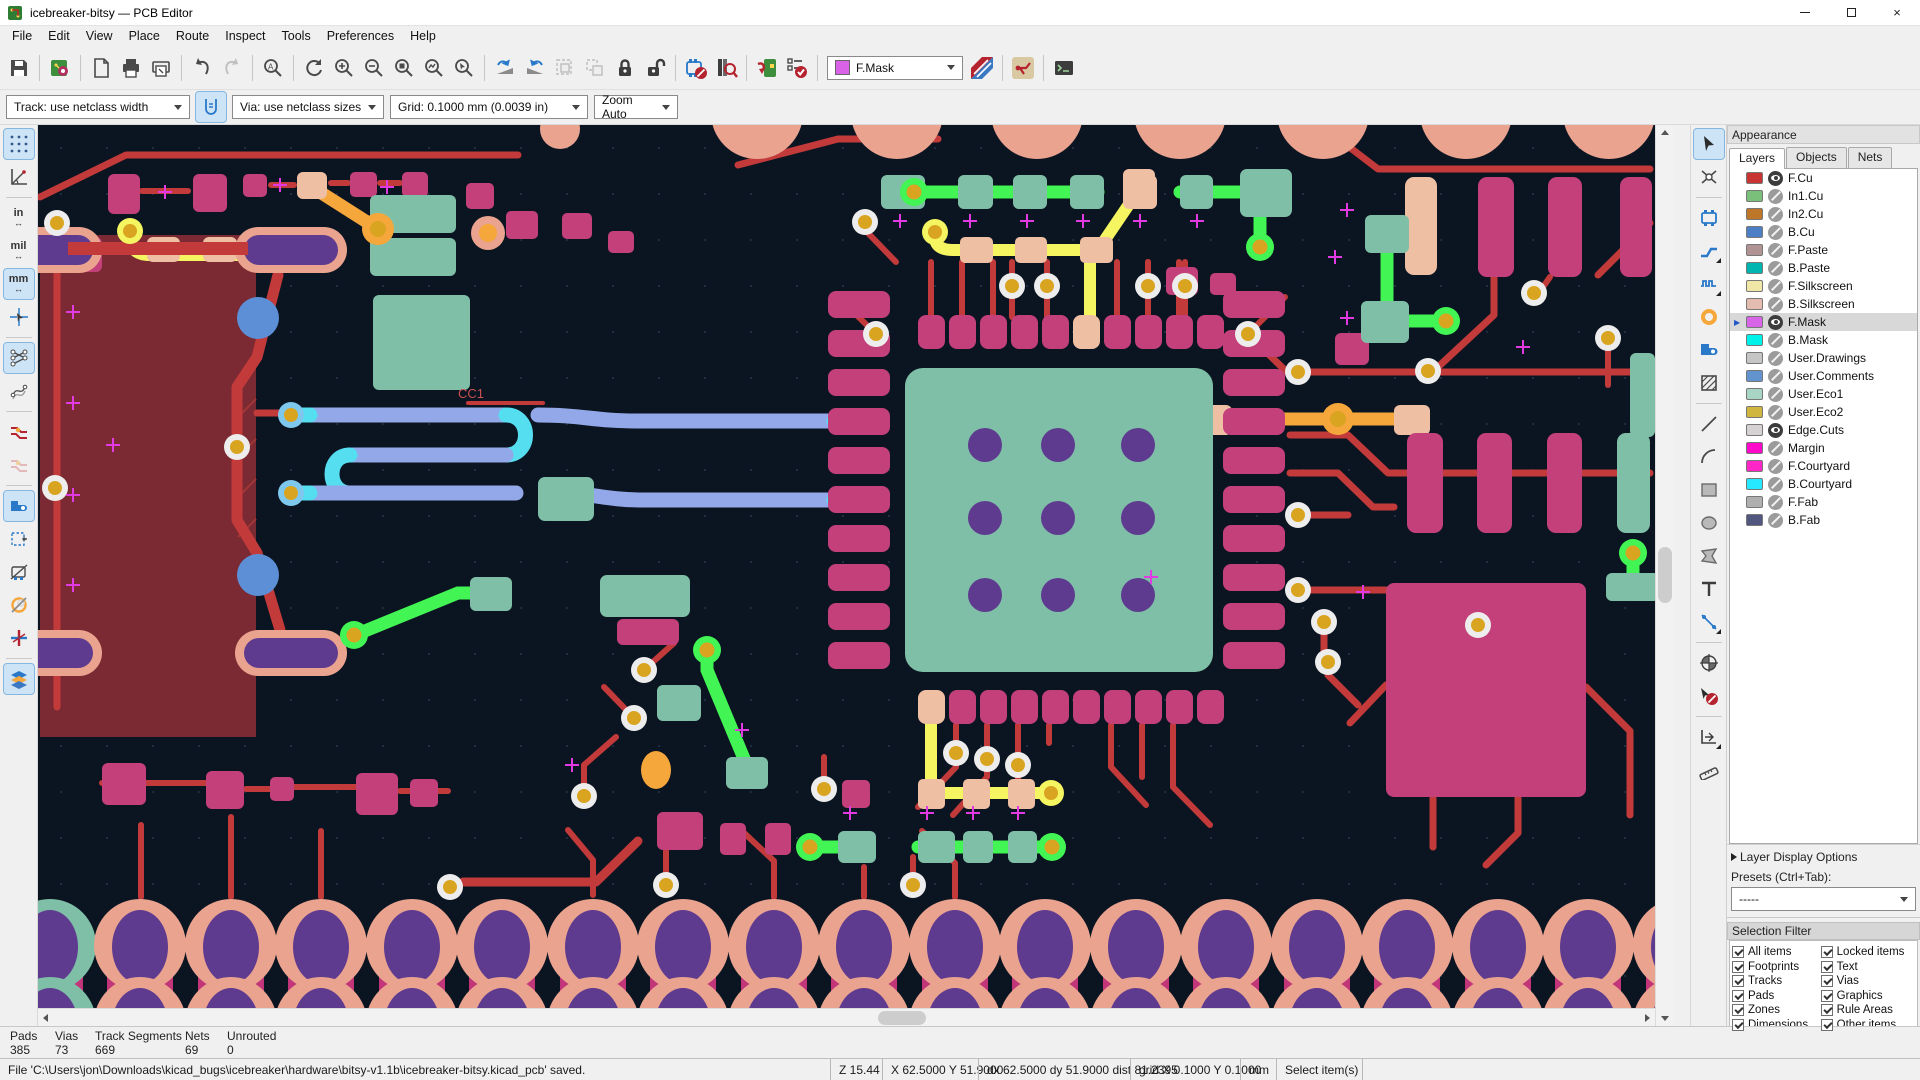 Image resolution: width=1920 pixels, height=1080 pixels. Describe the element at coordinates (192, 36) in the screenshot. I see `menu-route: Route` at that location.